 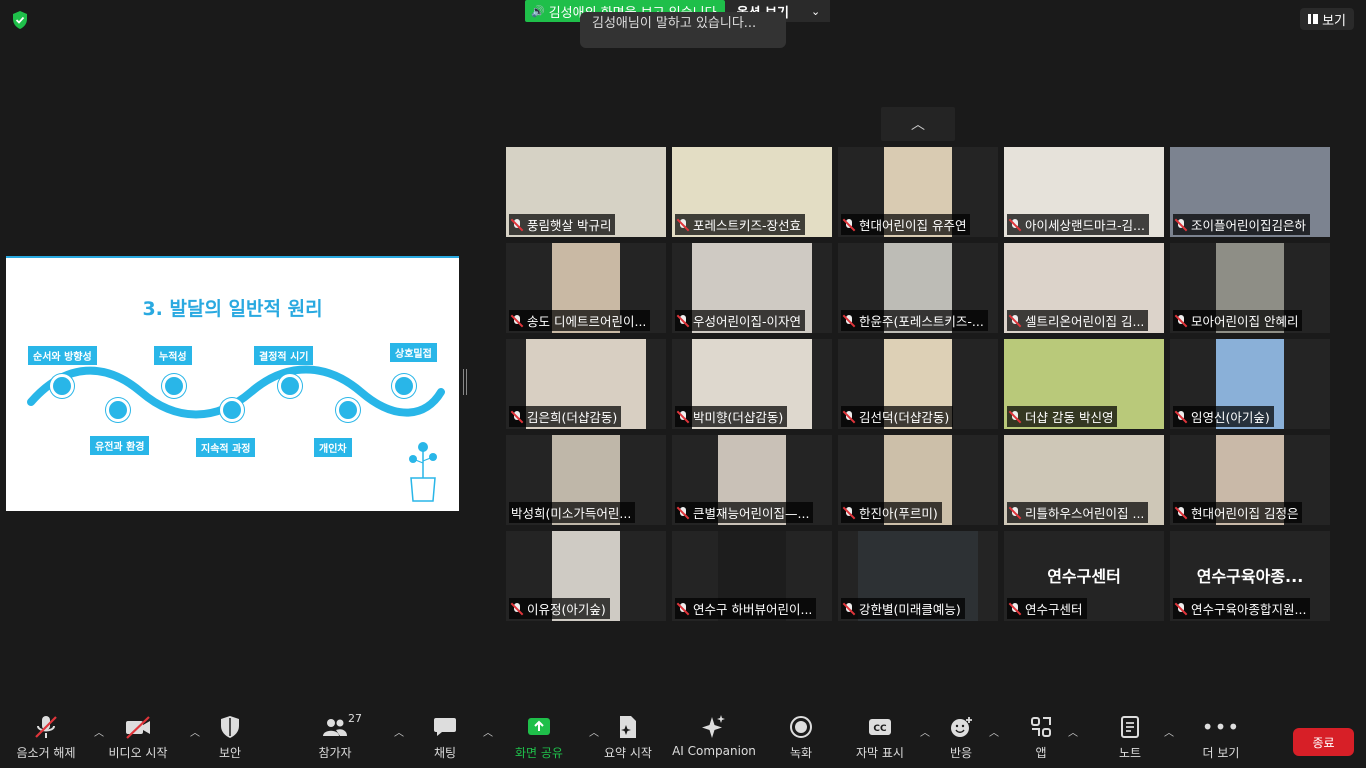 I want to click on cycle-icon, so click(x=62, y=386).